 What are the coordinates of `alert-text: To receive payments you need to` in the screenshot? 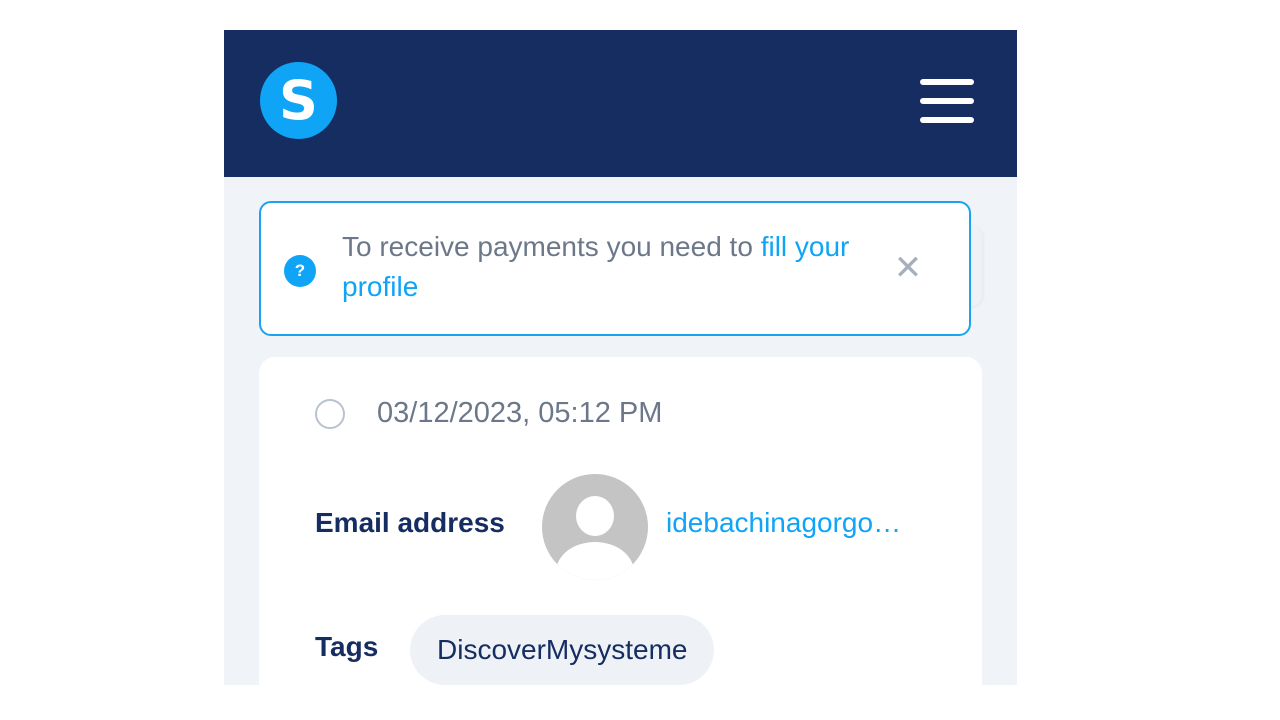 It's located at (551, 246).